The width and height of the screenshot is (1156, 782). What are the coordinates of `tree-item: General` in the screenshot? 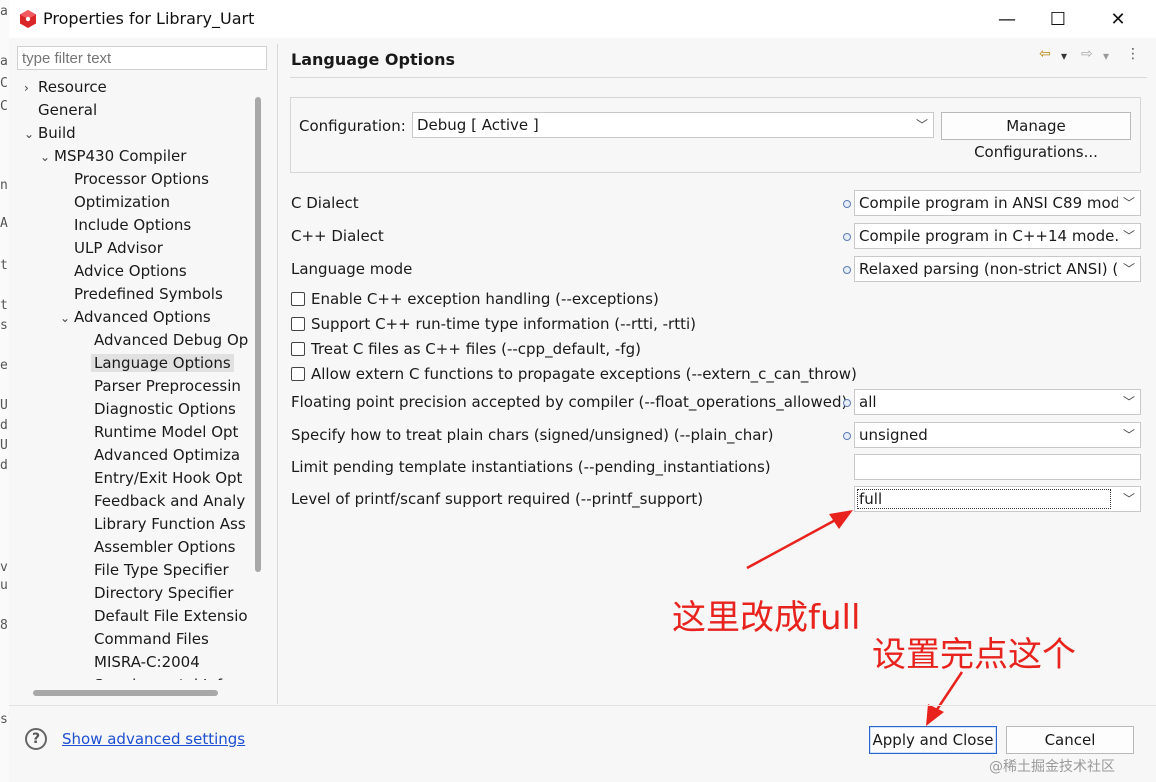 It's located at (60, 110).